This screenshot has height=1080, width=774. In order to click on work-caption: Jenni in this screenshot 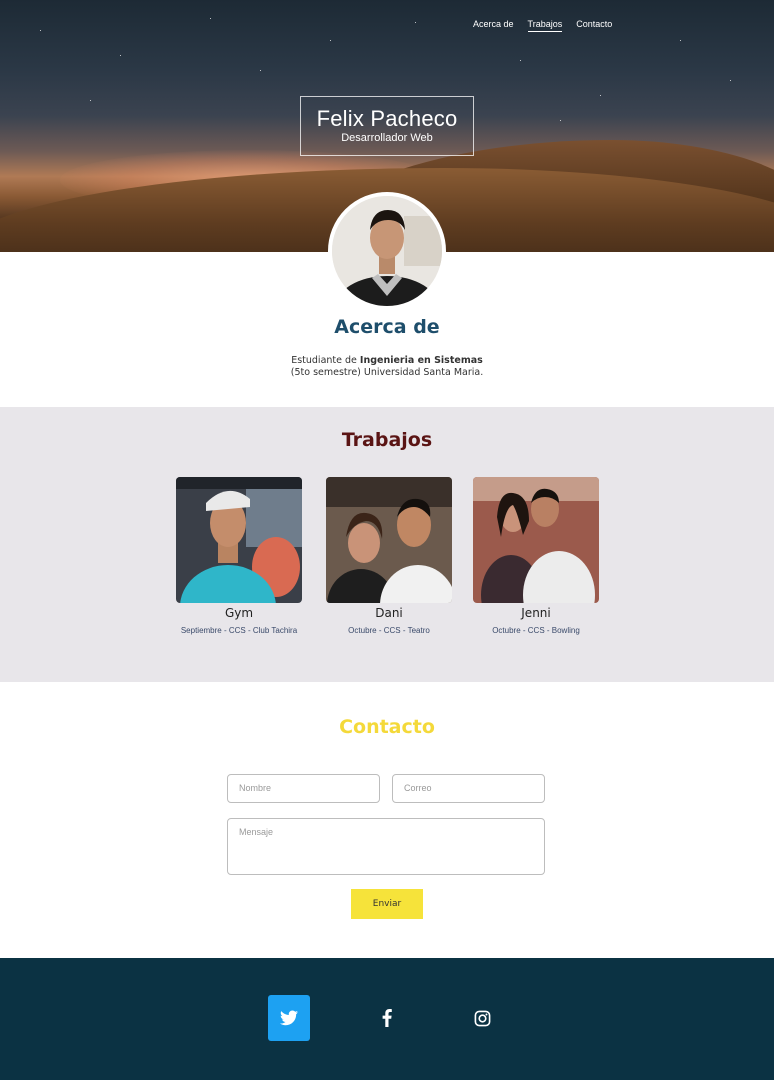, I will do `click(536, 613)`.